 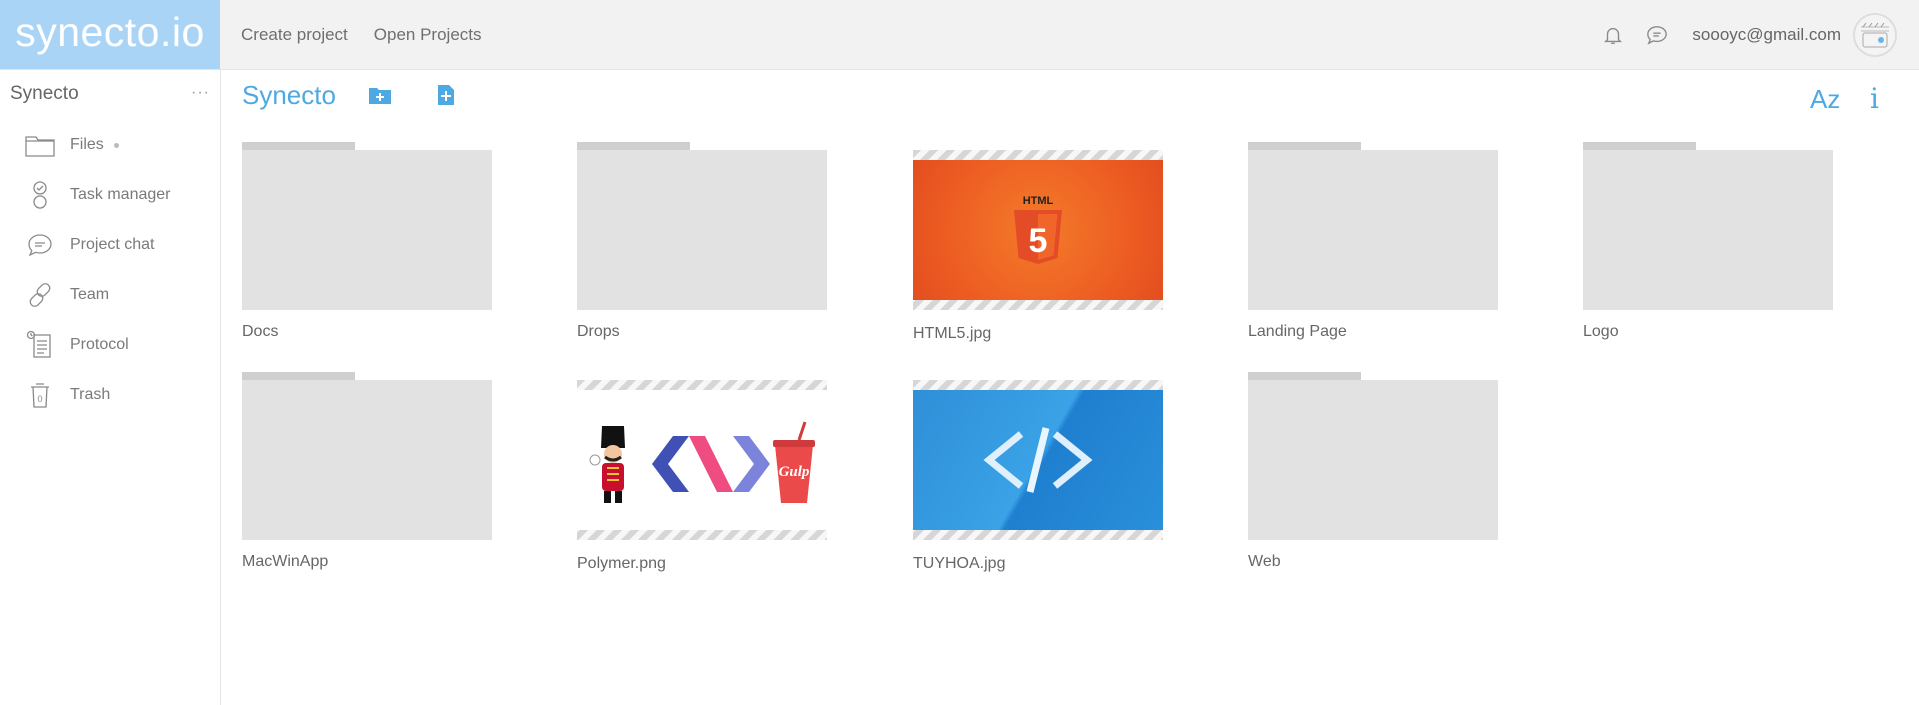 I want to click on html5-logo: HTML 5, so click(x=1038, y=229).